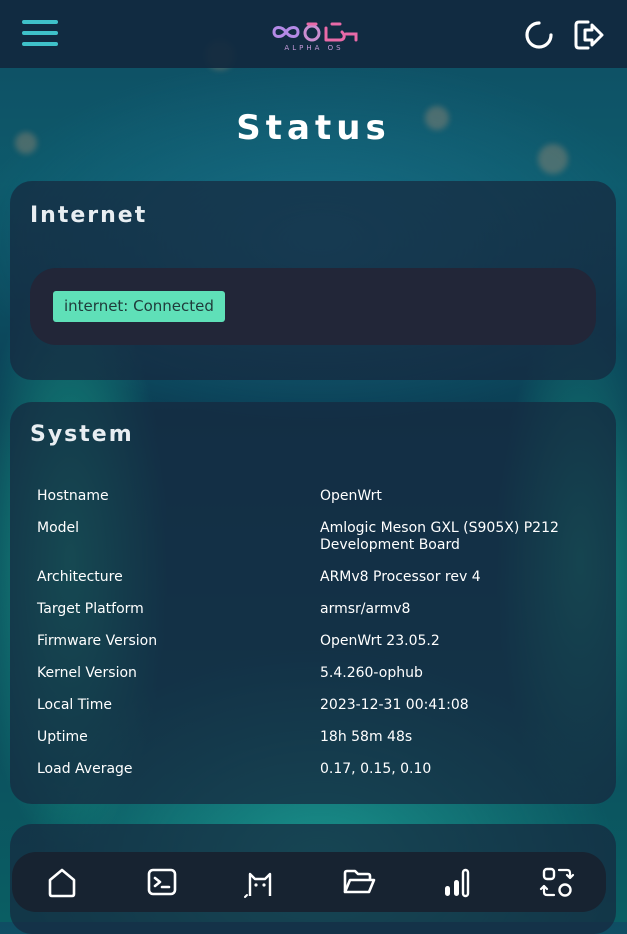  What do you see at coordinates (371, 673) in the screenshot?
I see `row-value: 5.4.260-ophub` at bounding box center [371, 673].